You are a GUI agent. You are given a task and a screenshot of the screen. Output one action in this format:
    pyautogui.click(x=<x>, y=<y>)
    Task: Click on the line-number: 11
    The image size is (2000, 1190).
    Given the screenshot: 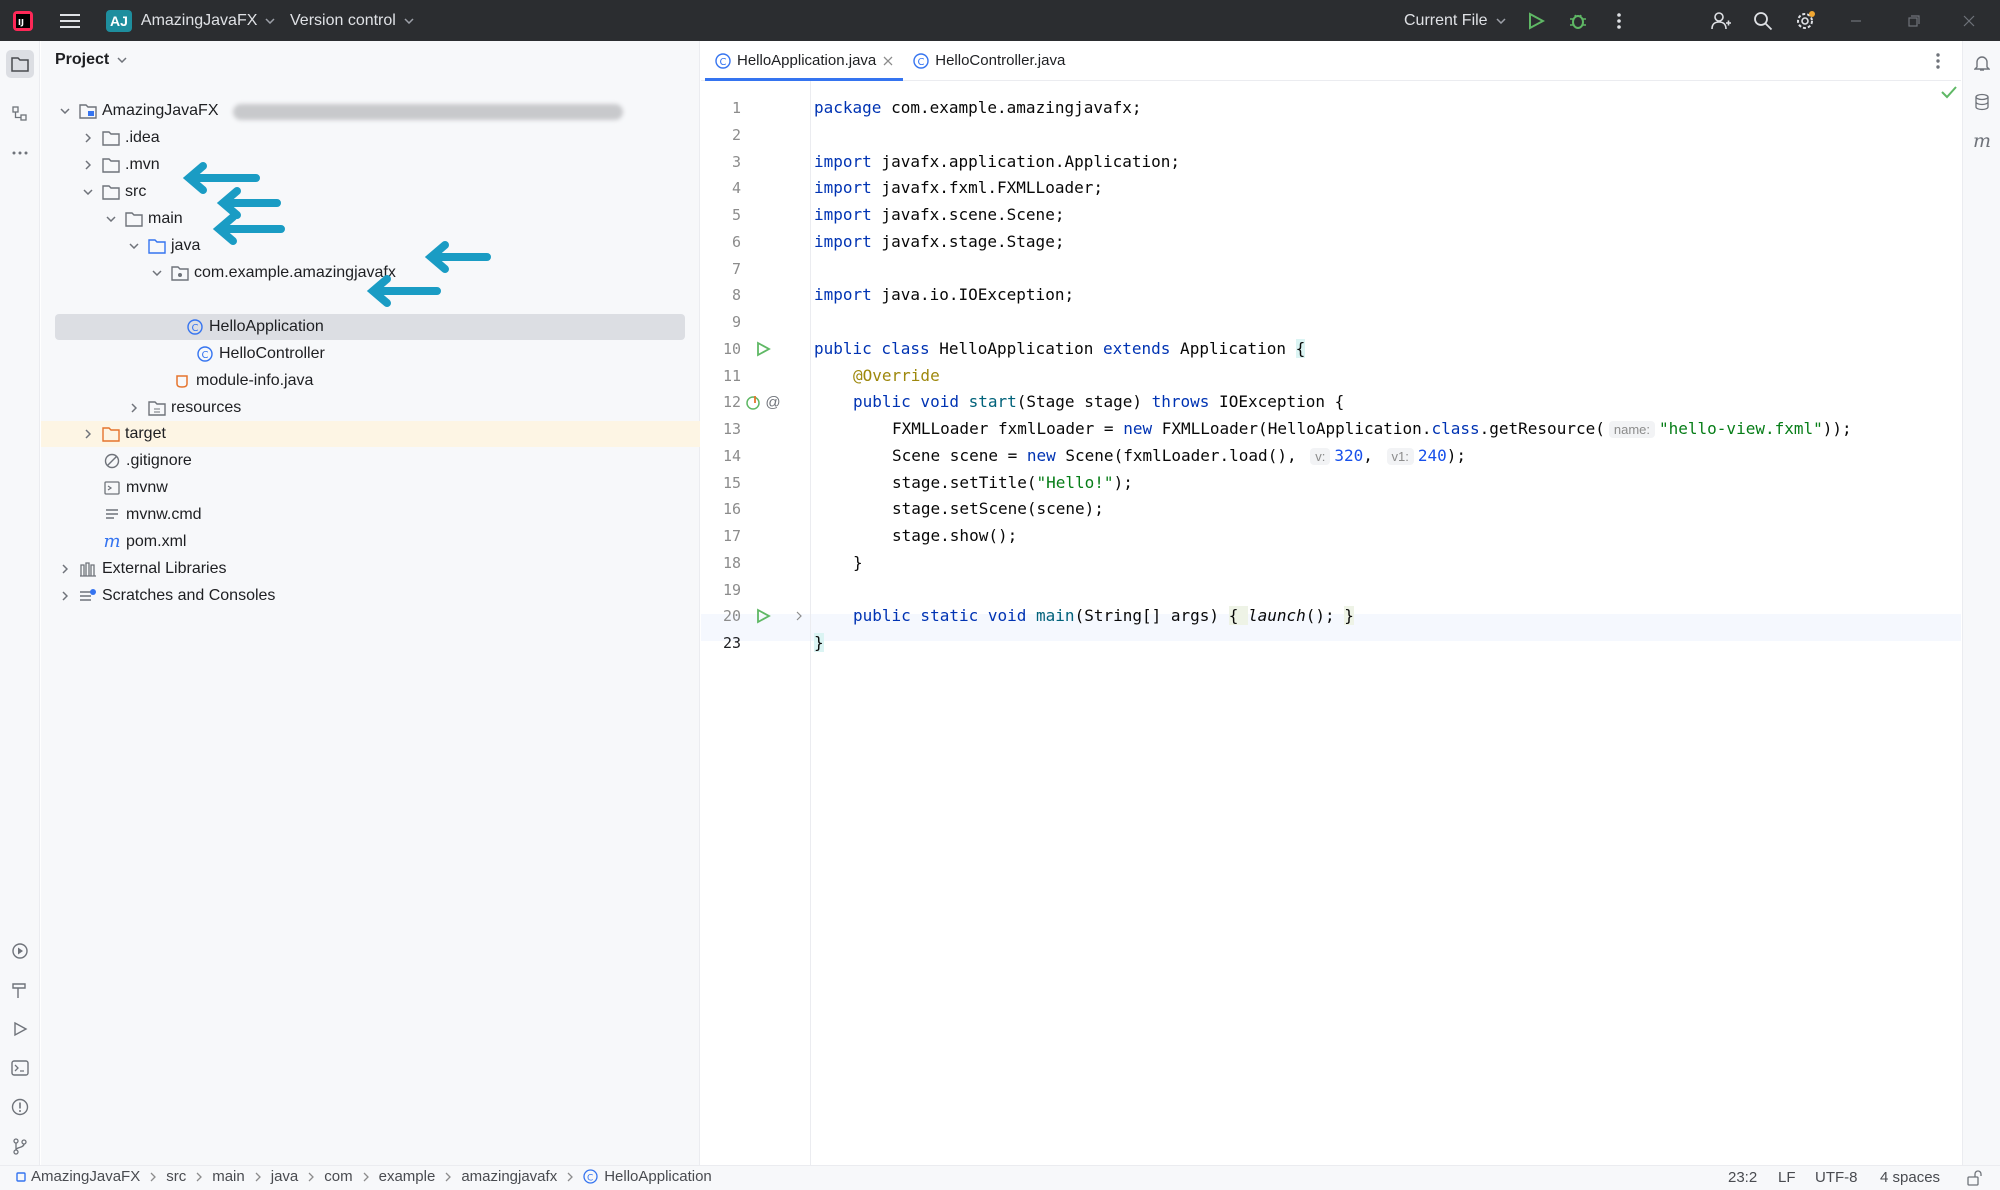 What is the action you would take?
    pyautogui.click(x=731, y=375)
    